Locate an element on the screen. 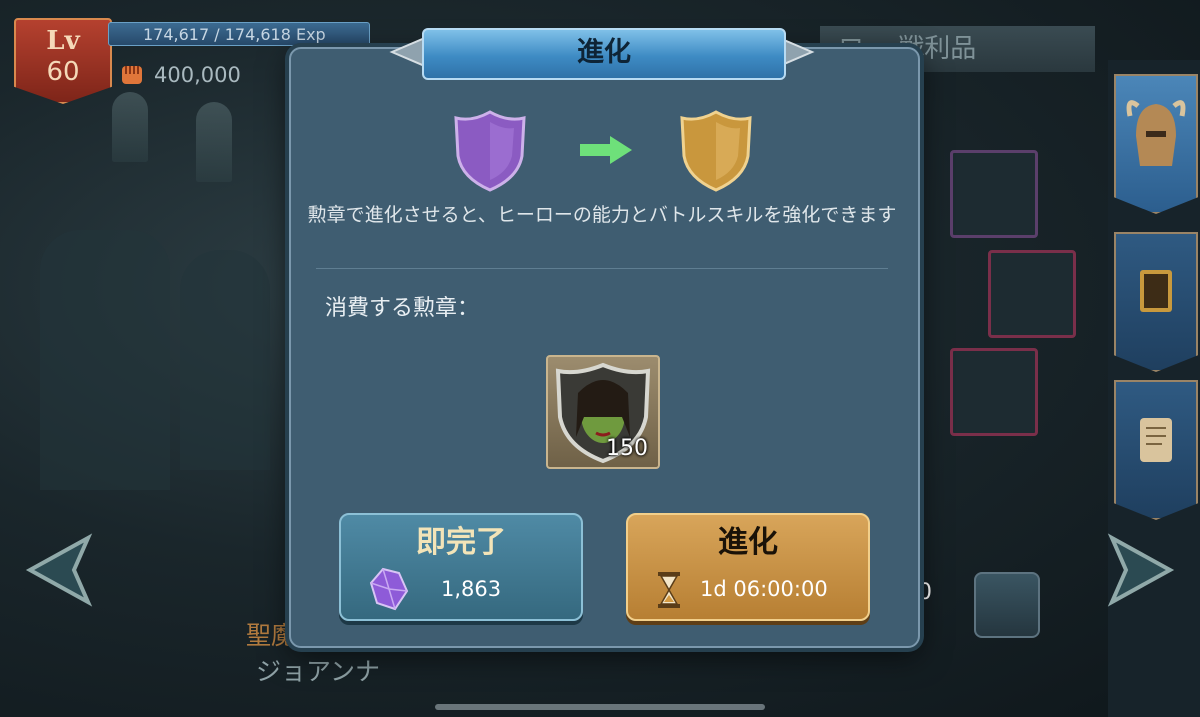 This screenshot has width=1200, height=717. medal-item: 150 is located at coordinates (603, 412).